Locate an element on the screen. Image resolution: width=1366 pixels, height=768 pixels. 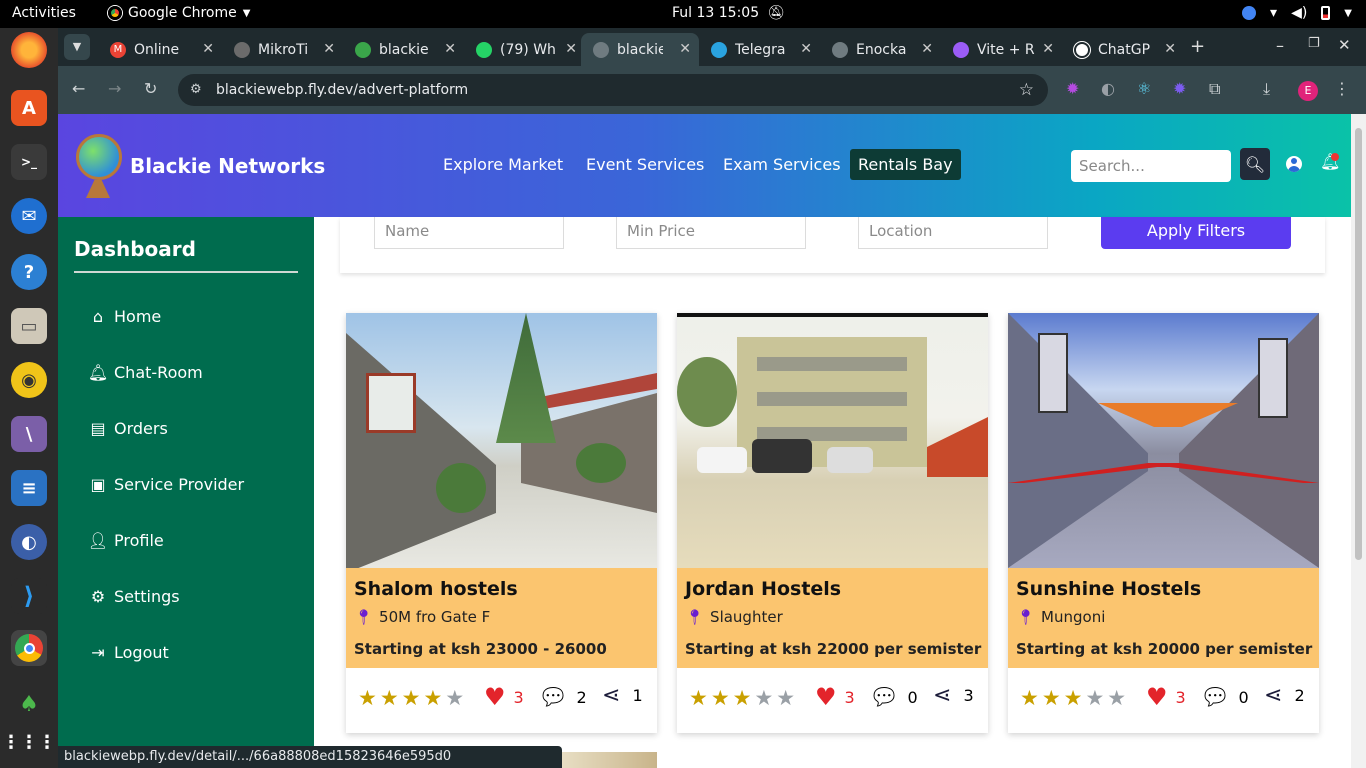
tab-5: Telegra ✕ is located at coordinates (759, 49).